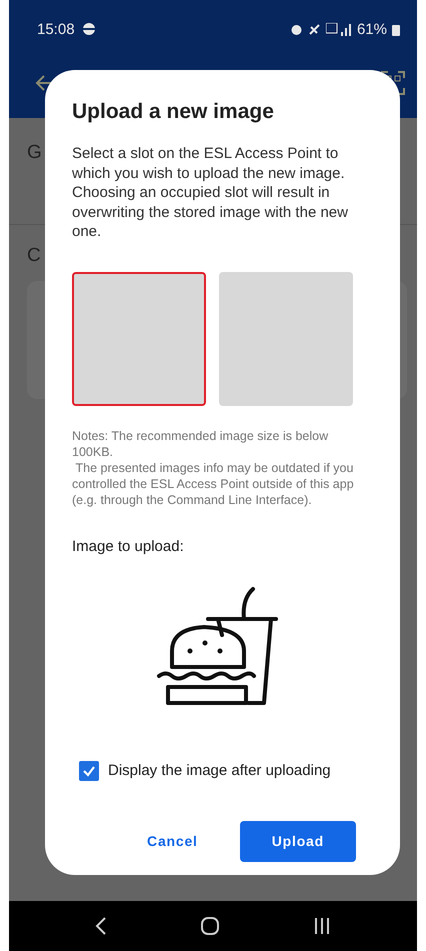 Image resolution: width=426 pixels, height=951 pixels. I want to click on recent-apps-icon, so click(321, 926).